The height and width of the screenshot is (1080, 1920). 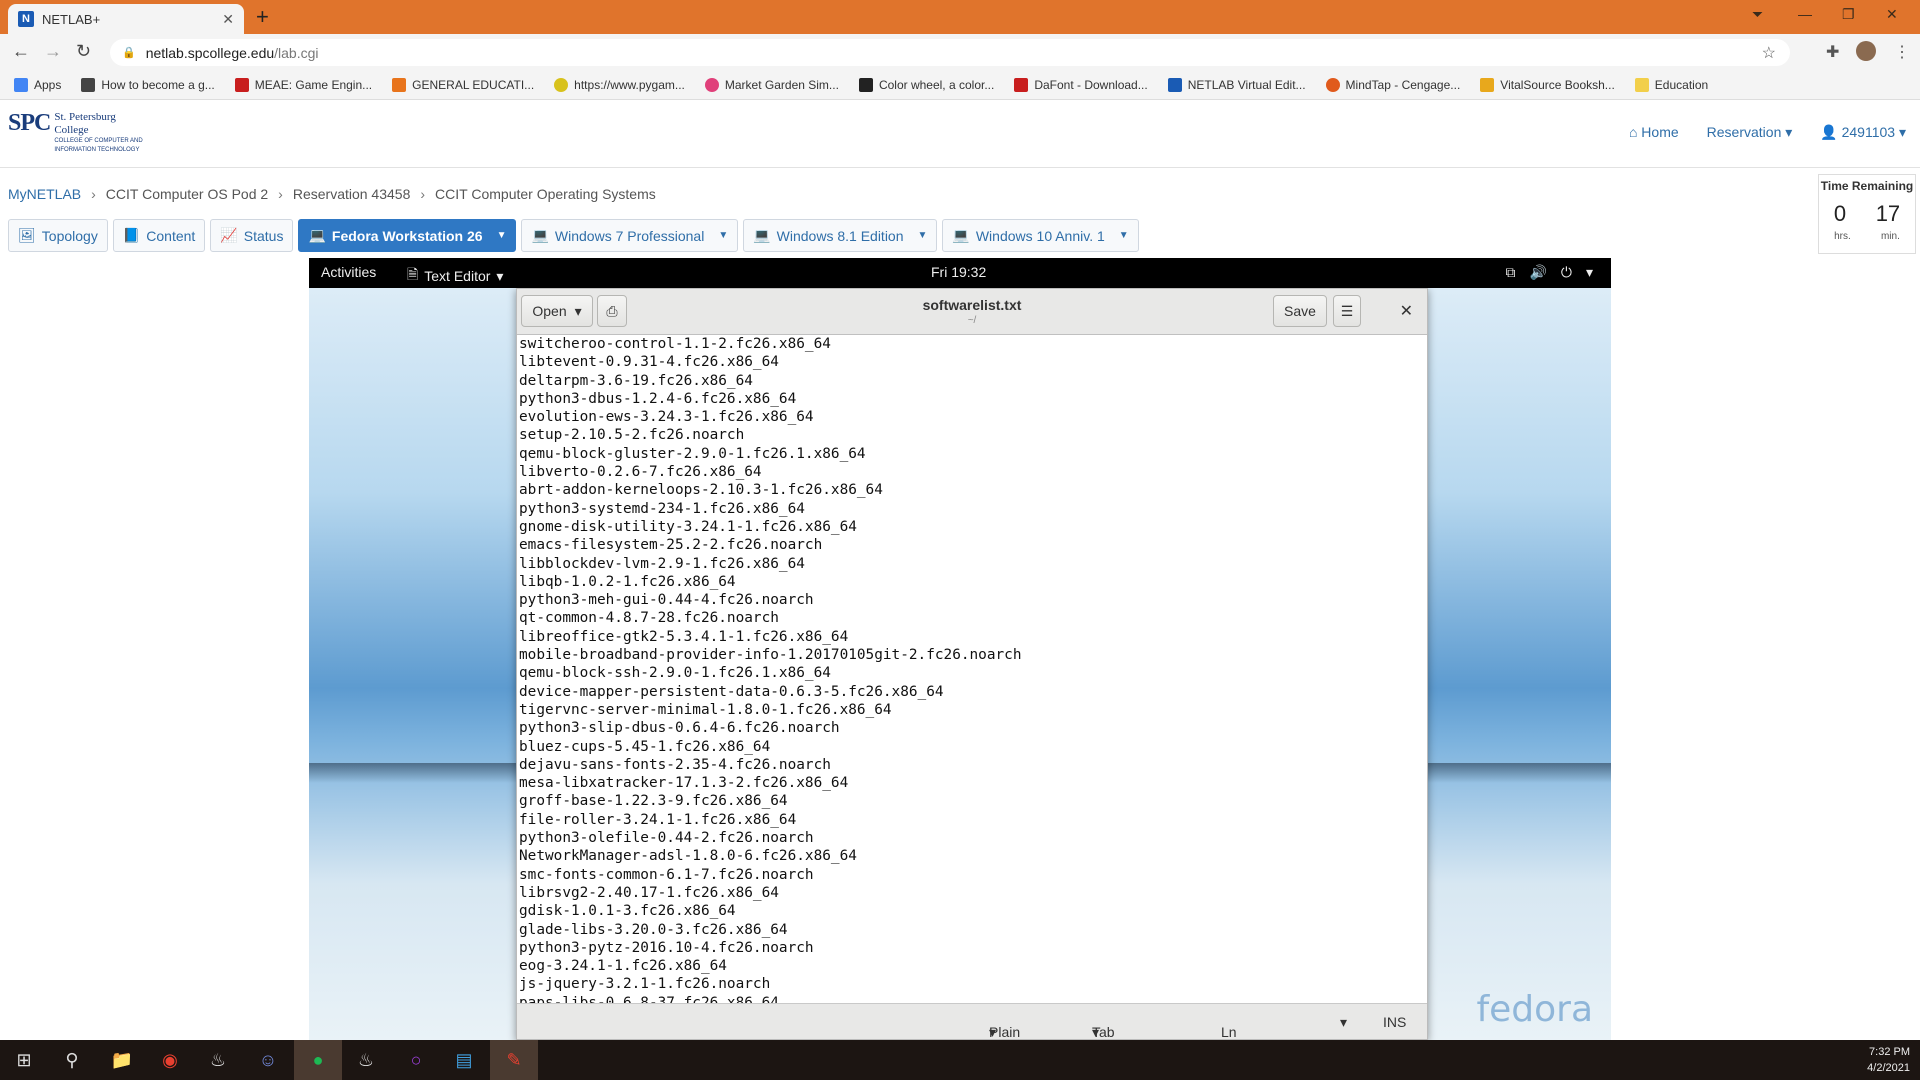 What do you see at coordinates (501, 235) in the screenshot?
I see `caret-down-icon: ▼` at bounding box center [501, 235].